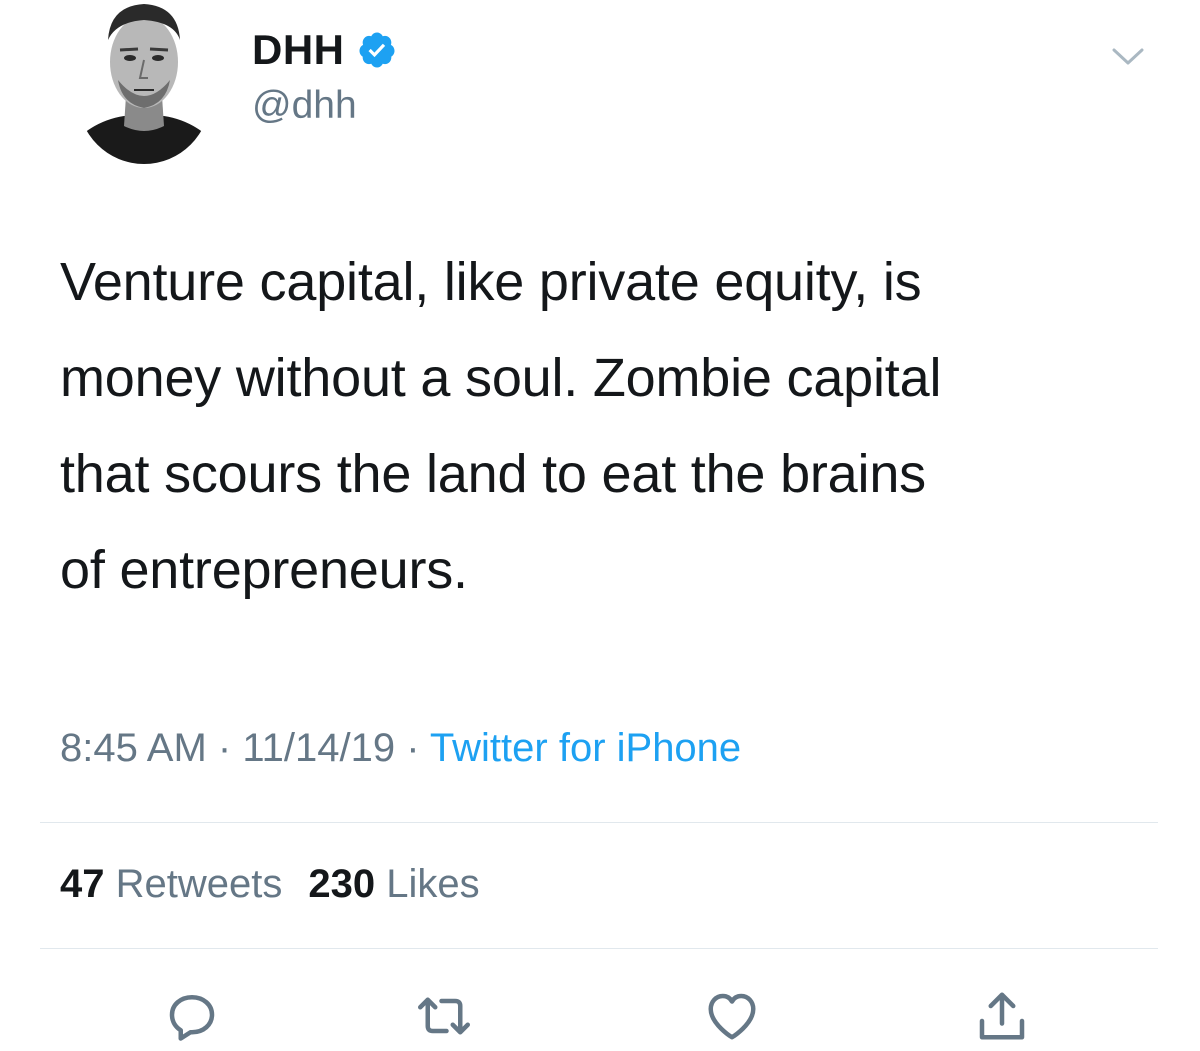 This screenshot has width=1200, height=1051. Describe the element at coordinates (342, 884) in the screenshot. I see `likes-count: 230` at that location.